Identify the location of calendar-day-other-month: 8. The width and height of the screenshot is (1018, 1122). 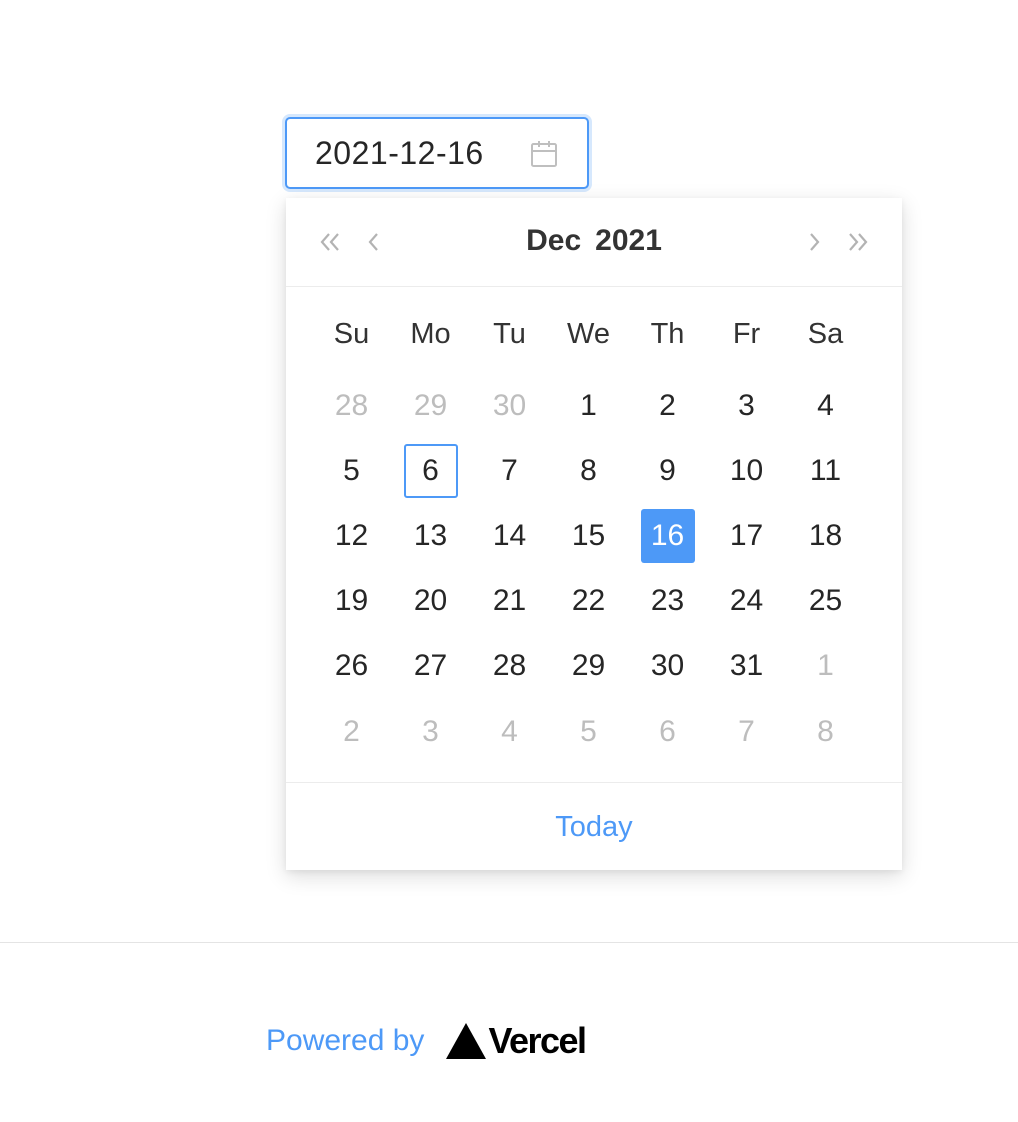
(825, 731).